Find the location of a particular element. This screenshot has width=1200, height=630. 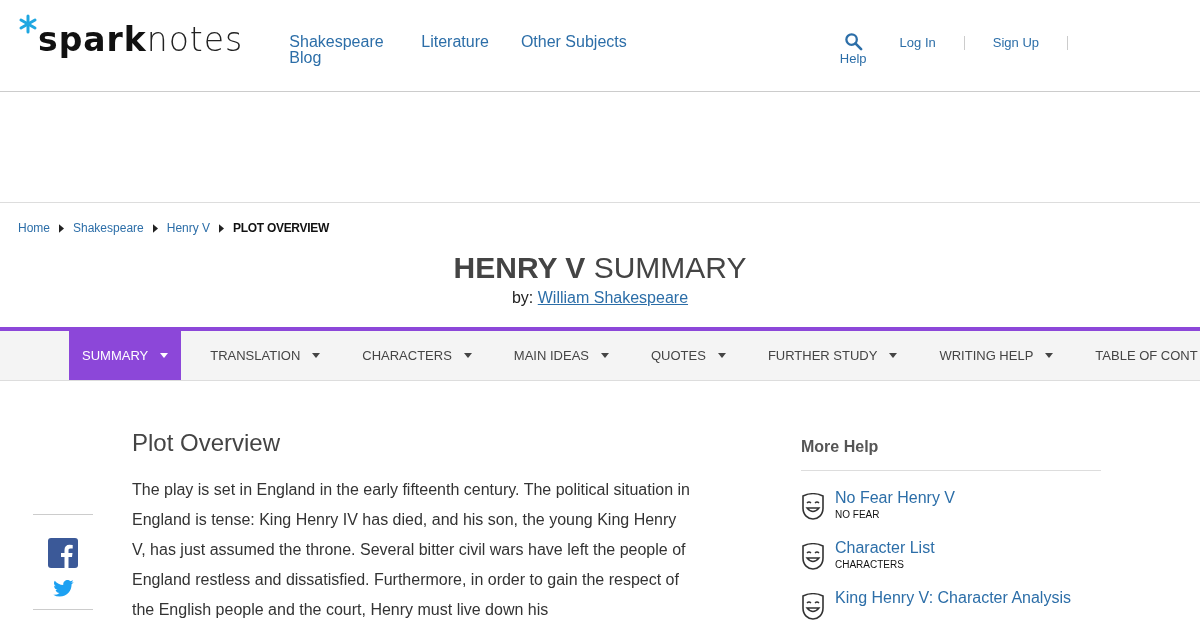

author-link: William Shakespeare is located at coordinates (613, 297).